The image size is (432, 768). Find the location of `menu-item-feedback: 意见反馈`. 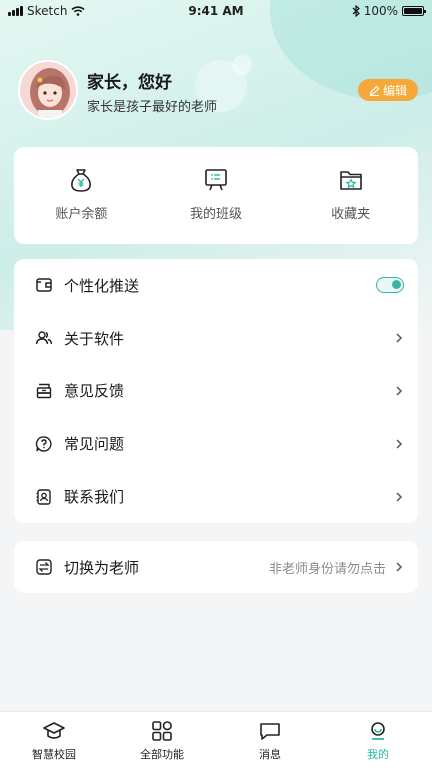

menu-item-feedback: 意见反馈 is located at coordinates (216, 391).